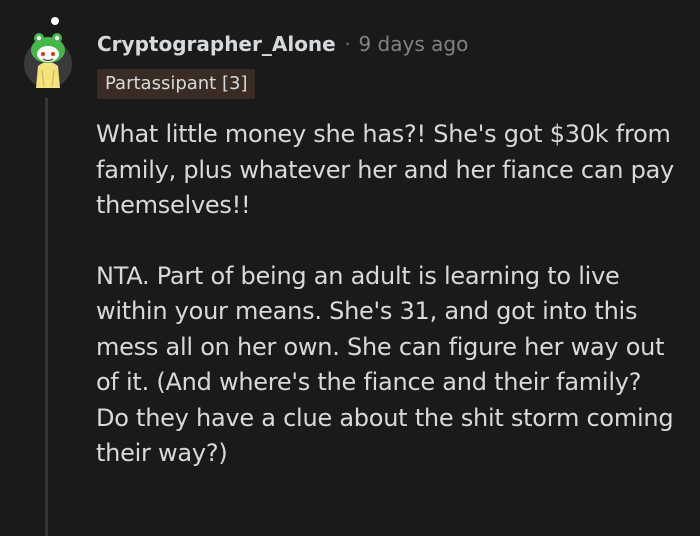  I want to click on comment-header: Cryptographer_Alone · 9 days ago, so click(282, 44).